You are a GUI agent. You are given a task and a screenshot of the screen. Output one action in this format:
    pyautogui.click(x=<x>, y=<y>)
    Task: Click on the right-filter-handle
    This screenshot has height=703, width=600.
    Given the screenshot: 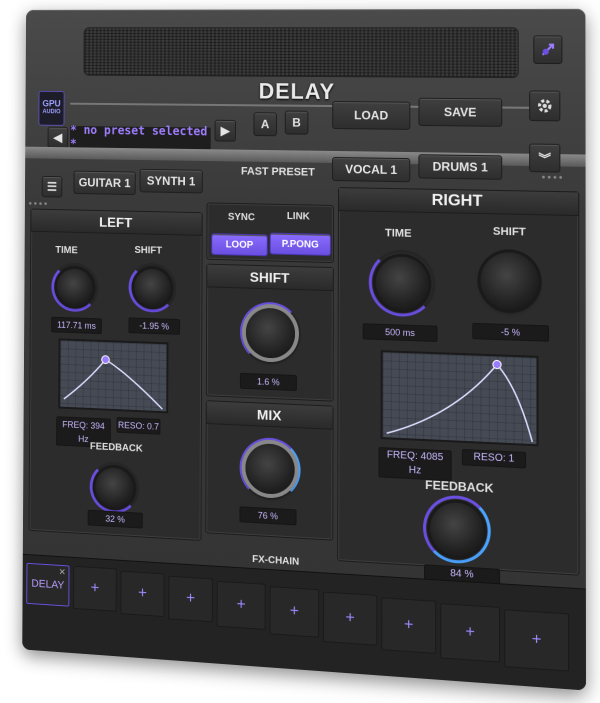 What is the action you would take?
    pyautogui.click(x=497, y=364)
    